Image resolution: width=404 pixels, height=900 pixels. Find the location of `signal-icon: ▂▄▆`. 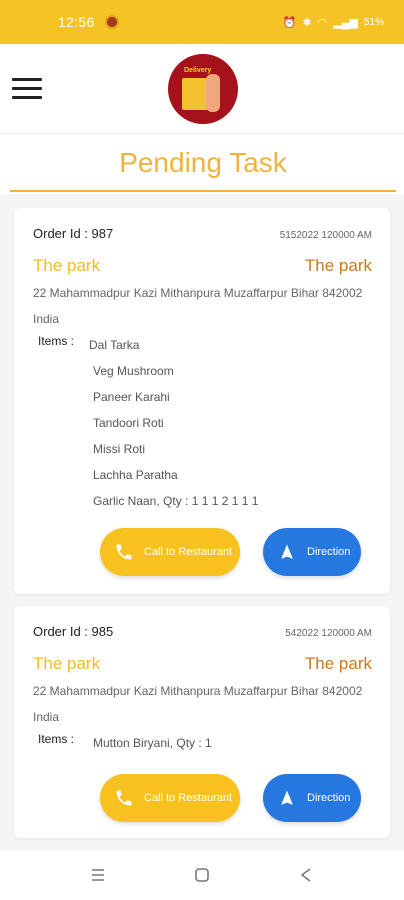

signal-icon: ▂▄▆ is located at coordinates (345, 22).